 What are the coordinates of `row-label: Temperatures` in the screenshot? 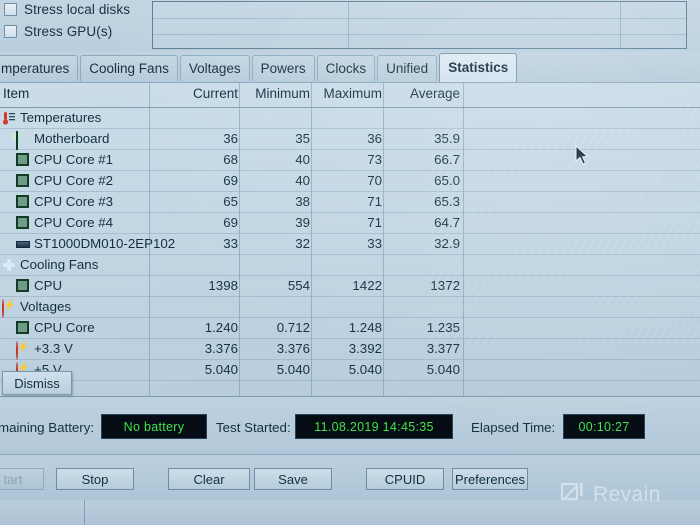 It's located at (61, 117).